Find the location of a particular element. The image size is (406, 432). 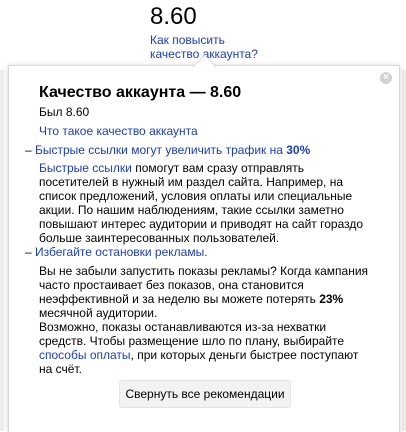

ad-stop-text-2: месячной аудитории. is located at coordinates (98, 313).